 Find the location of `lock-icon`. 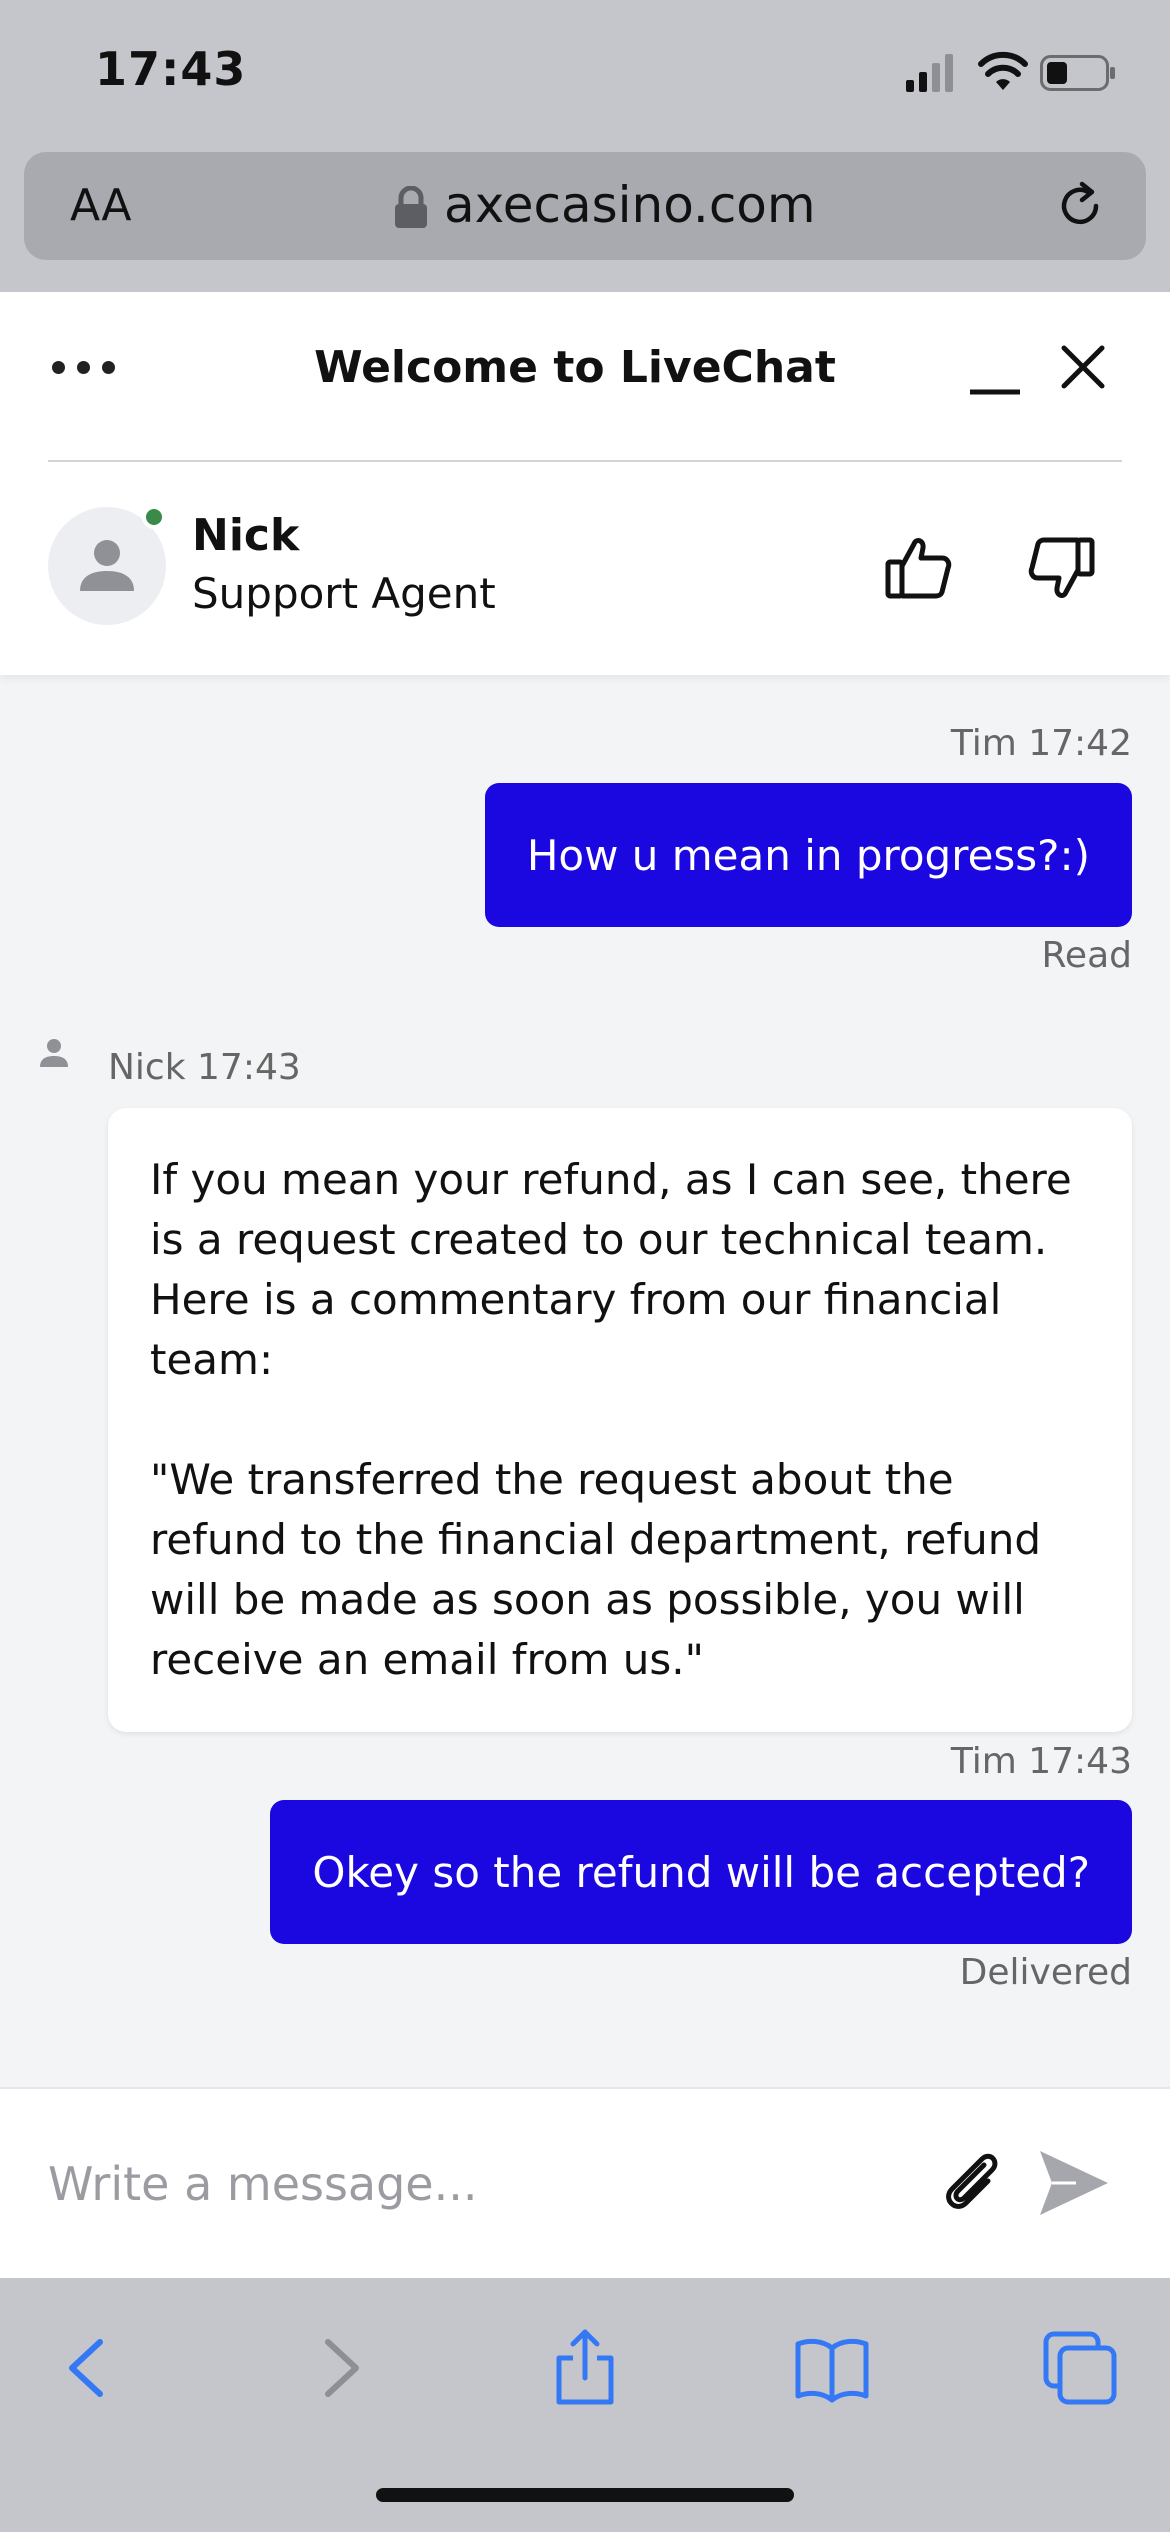

lock-icon is located at coordinates (411, 207).